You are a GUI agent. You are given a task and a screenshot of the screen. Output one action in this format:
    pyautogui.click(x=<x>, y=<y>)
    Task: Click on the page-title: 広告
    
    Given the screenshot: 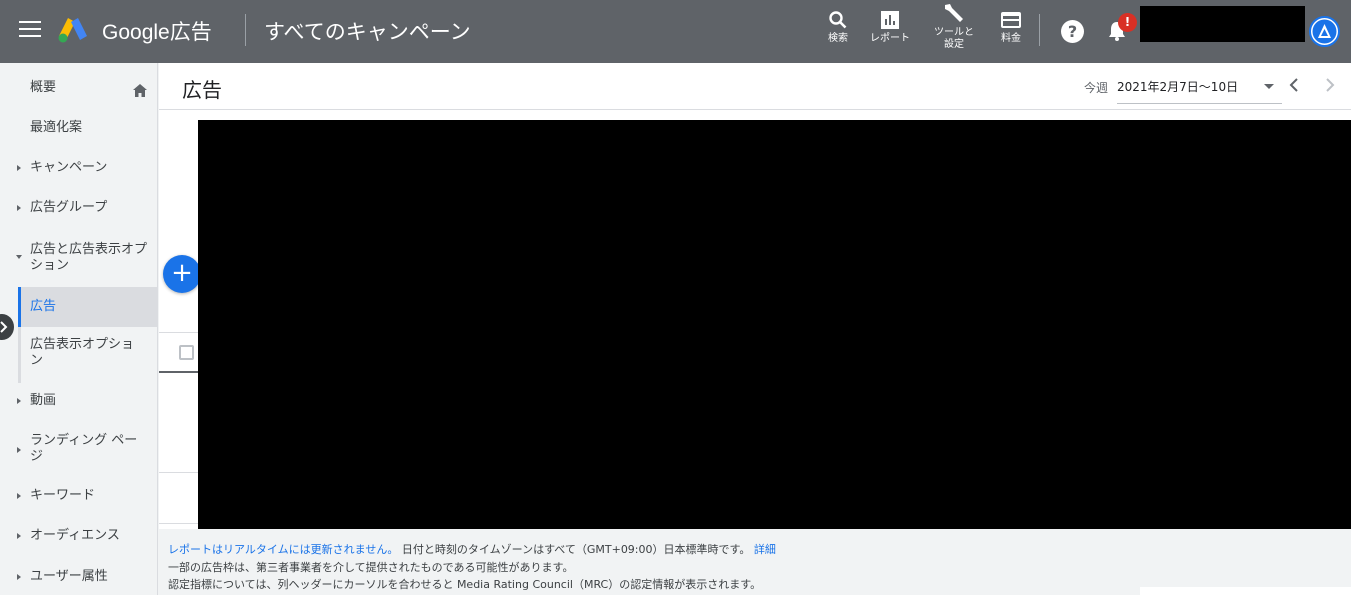 What is the action you would take?
    pyautogui.click(x=202, y=91)
    